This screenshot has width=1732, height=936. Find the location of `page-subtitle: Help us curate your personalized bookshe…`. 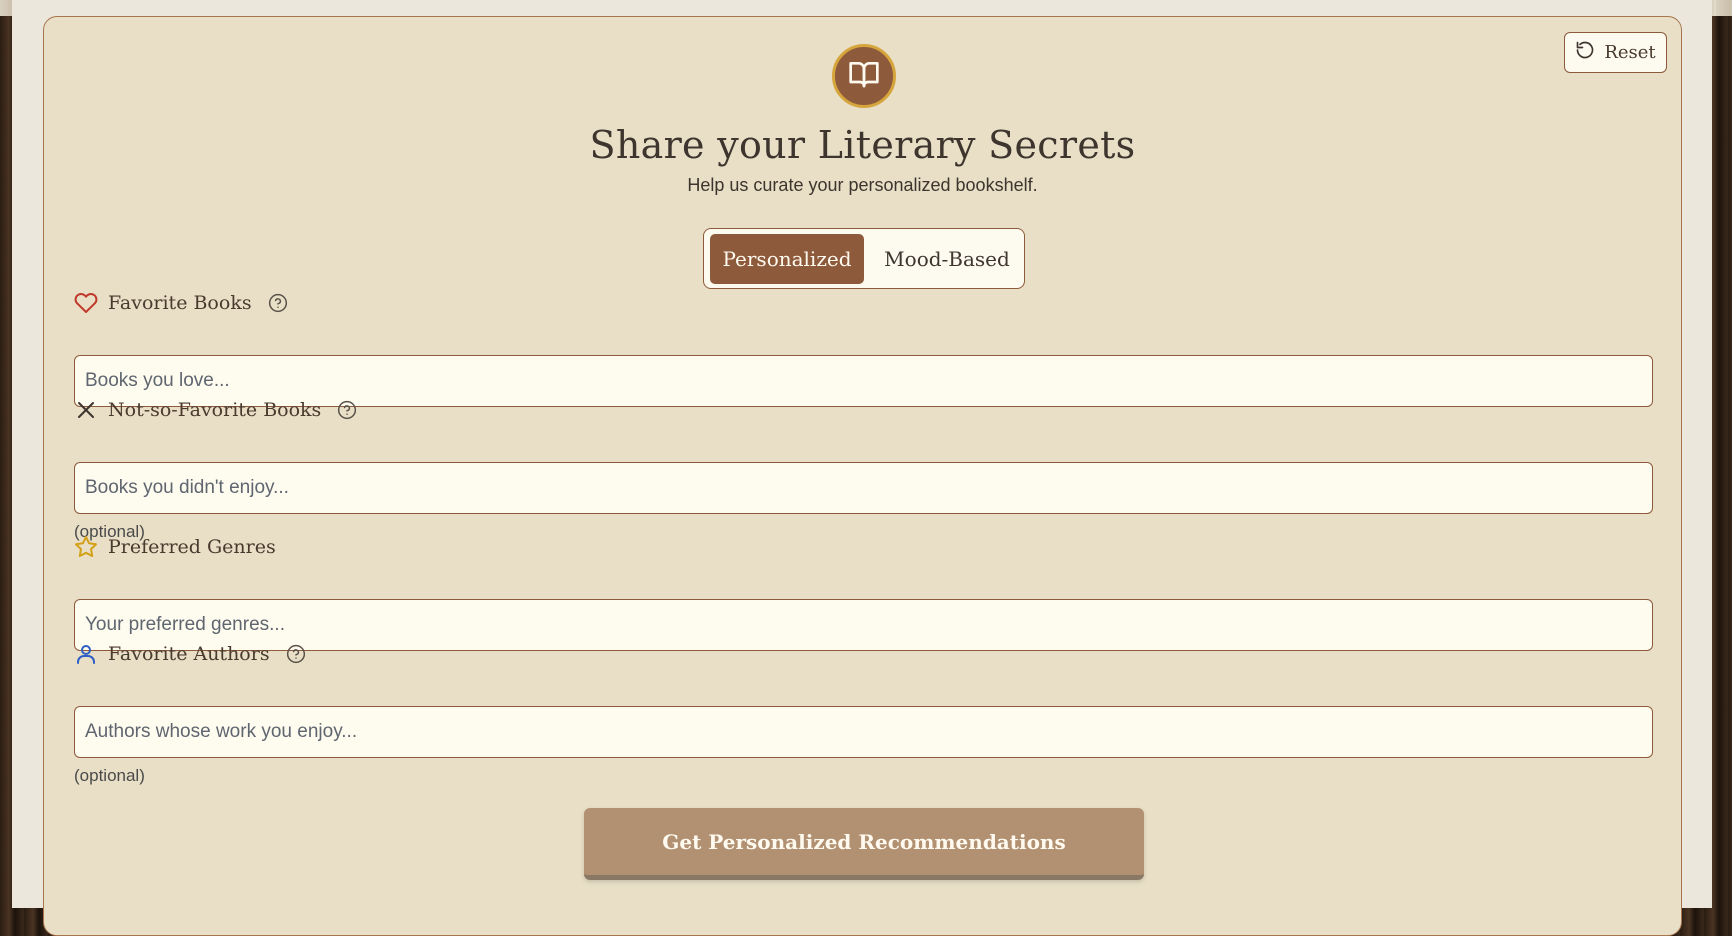

page-subtitle: Help us curate your personalized bookshe… is located at coordinates (862, 185).